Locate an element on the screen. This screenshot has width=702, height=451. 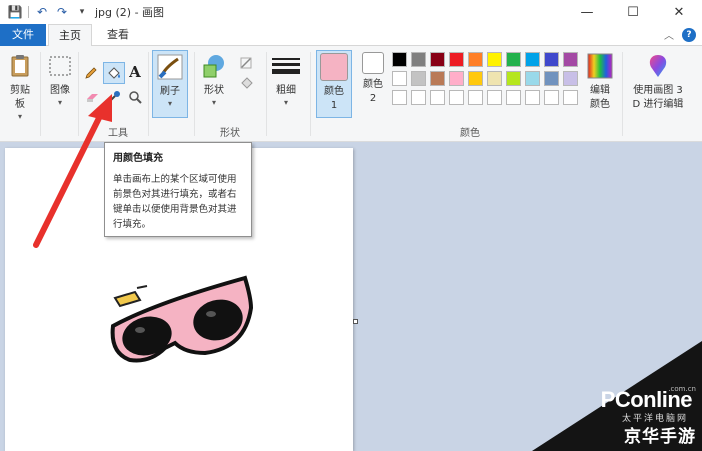
clipboard-button: 剪贴板 ▾ is located at coordinates (20, 86).